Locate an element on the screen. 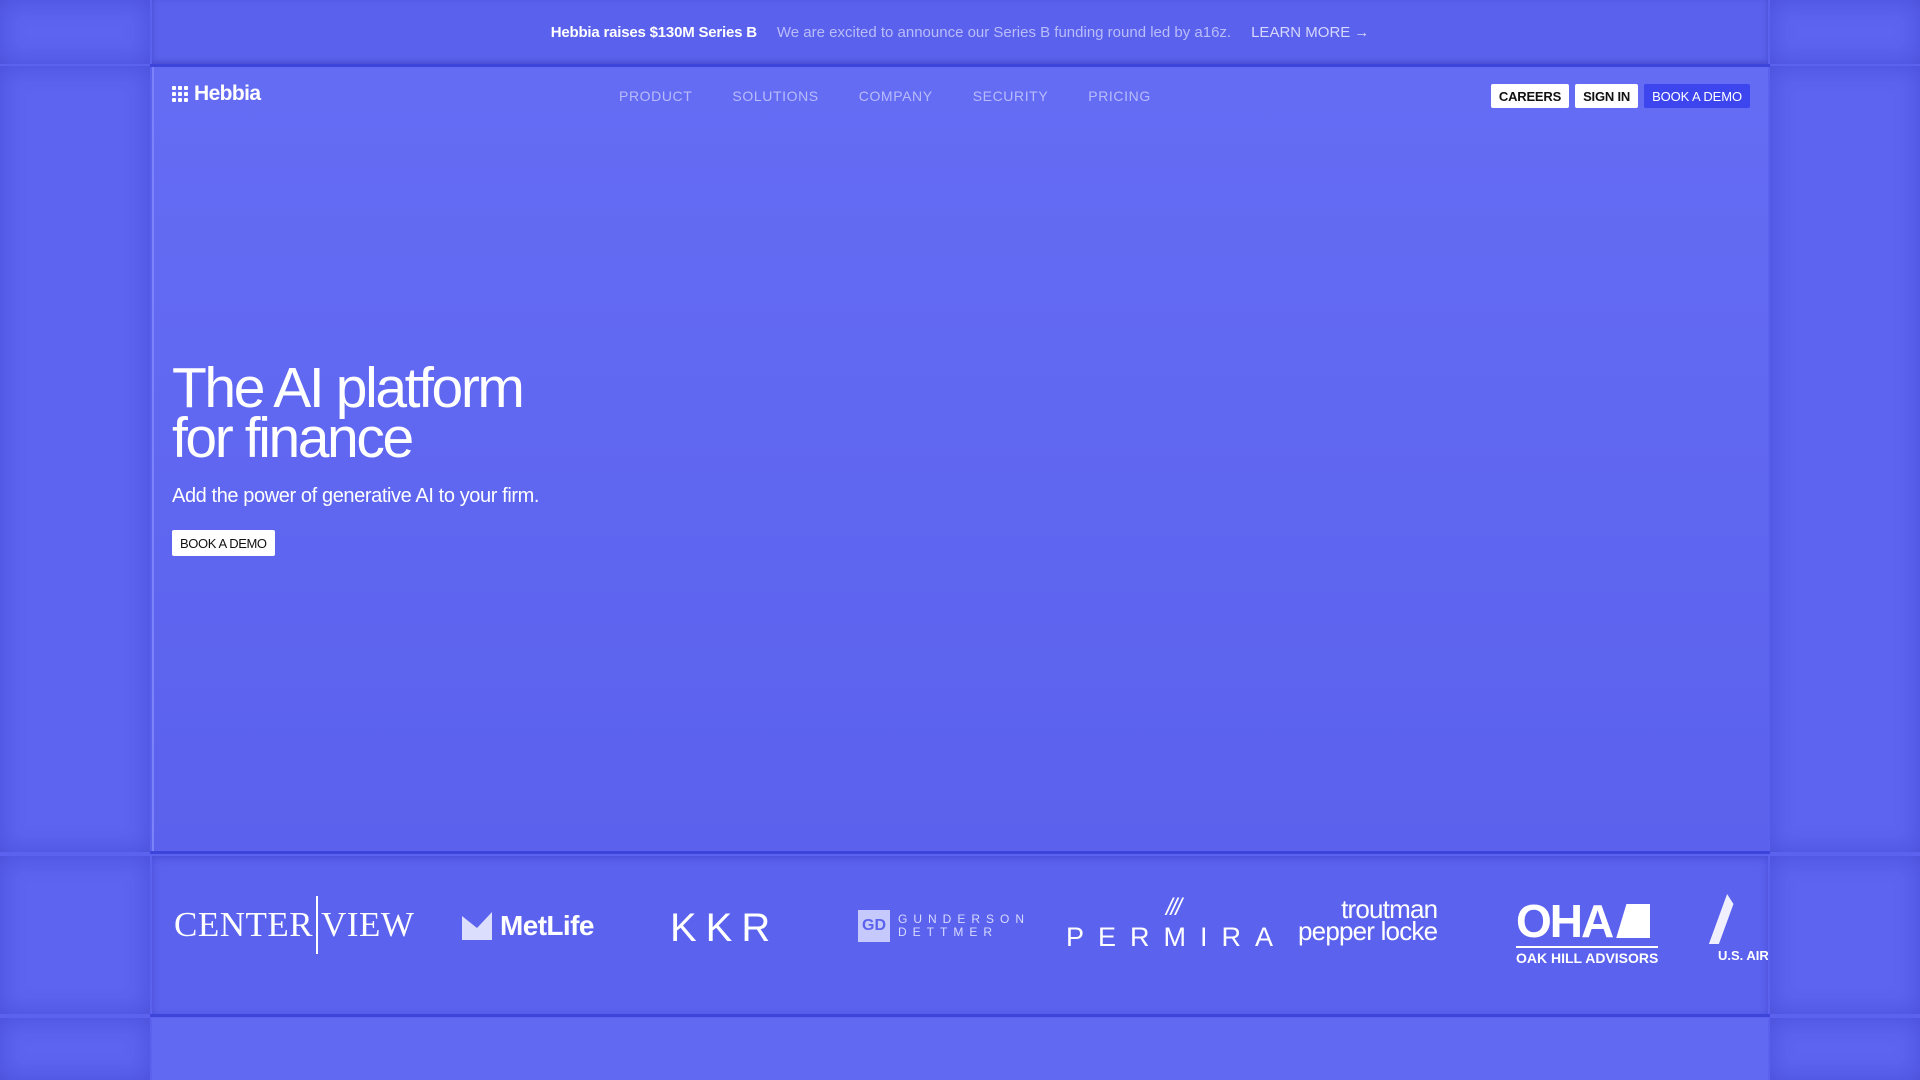 The width and height of the screenshot is (1920, 1080). sign-in-button: SIGN IN is located at coordinates (1607, 96).